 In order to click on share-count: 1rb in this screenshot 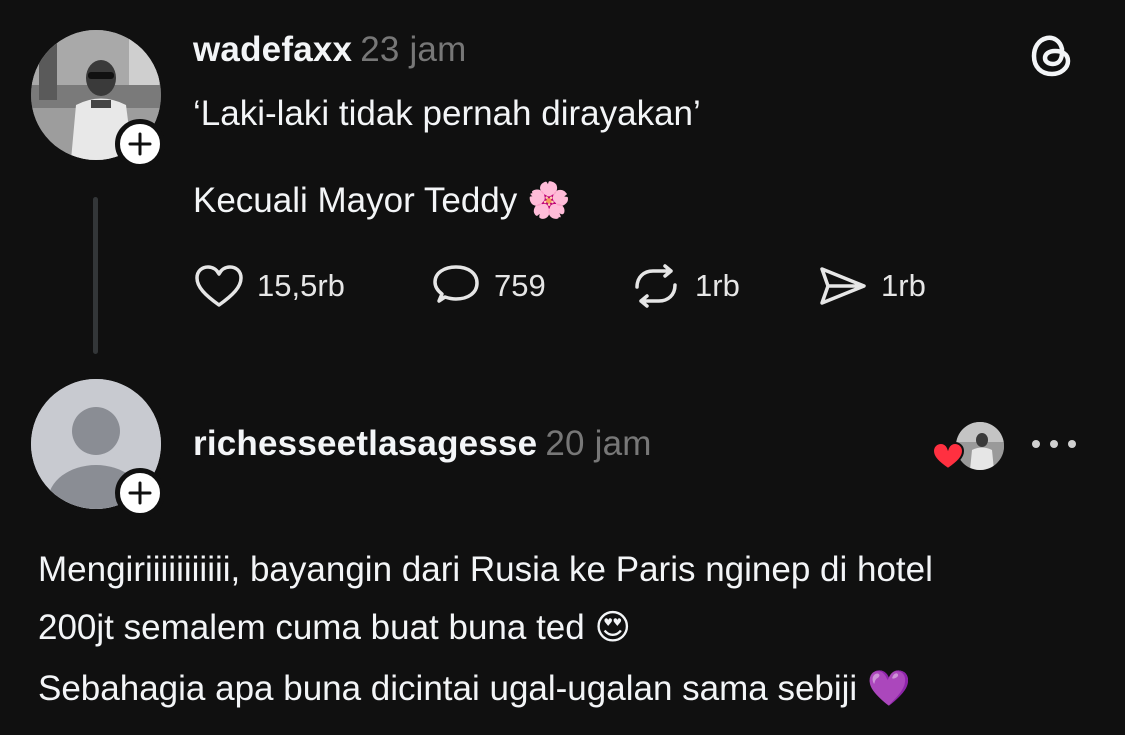, I will do `click(903, 285)`.